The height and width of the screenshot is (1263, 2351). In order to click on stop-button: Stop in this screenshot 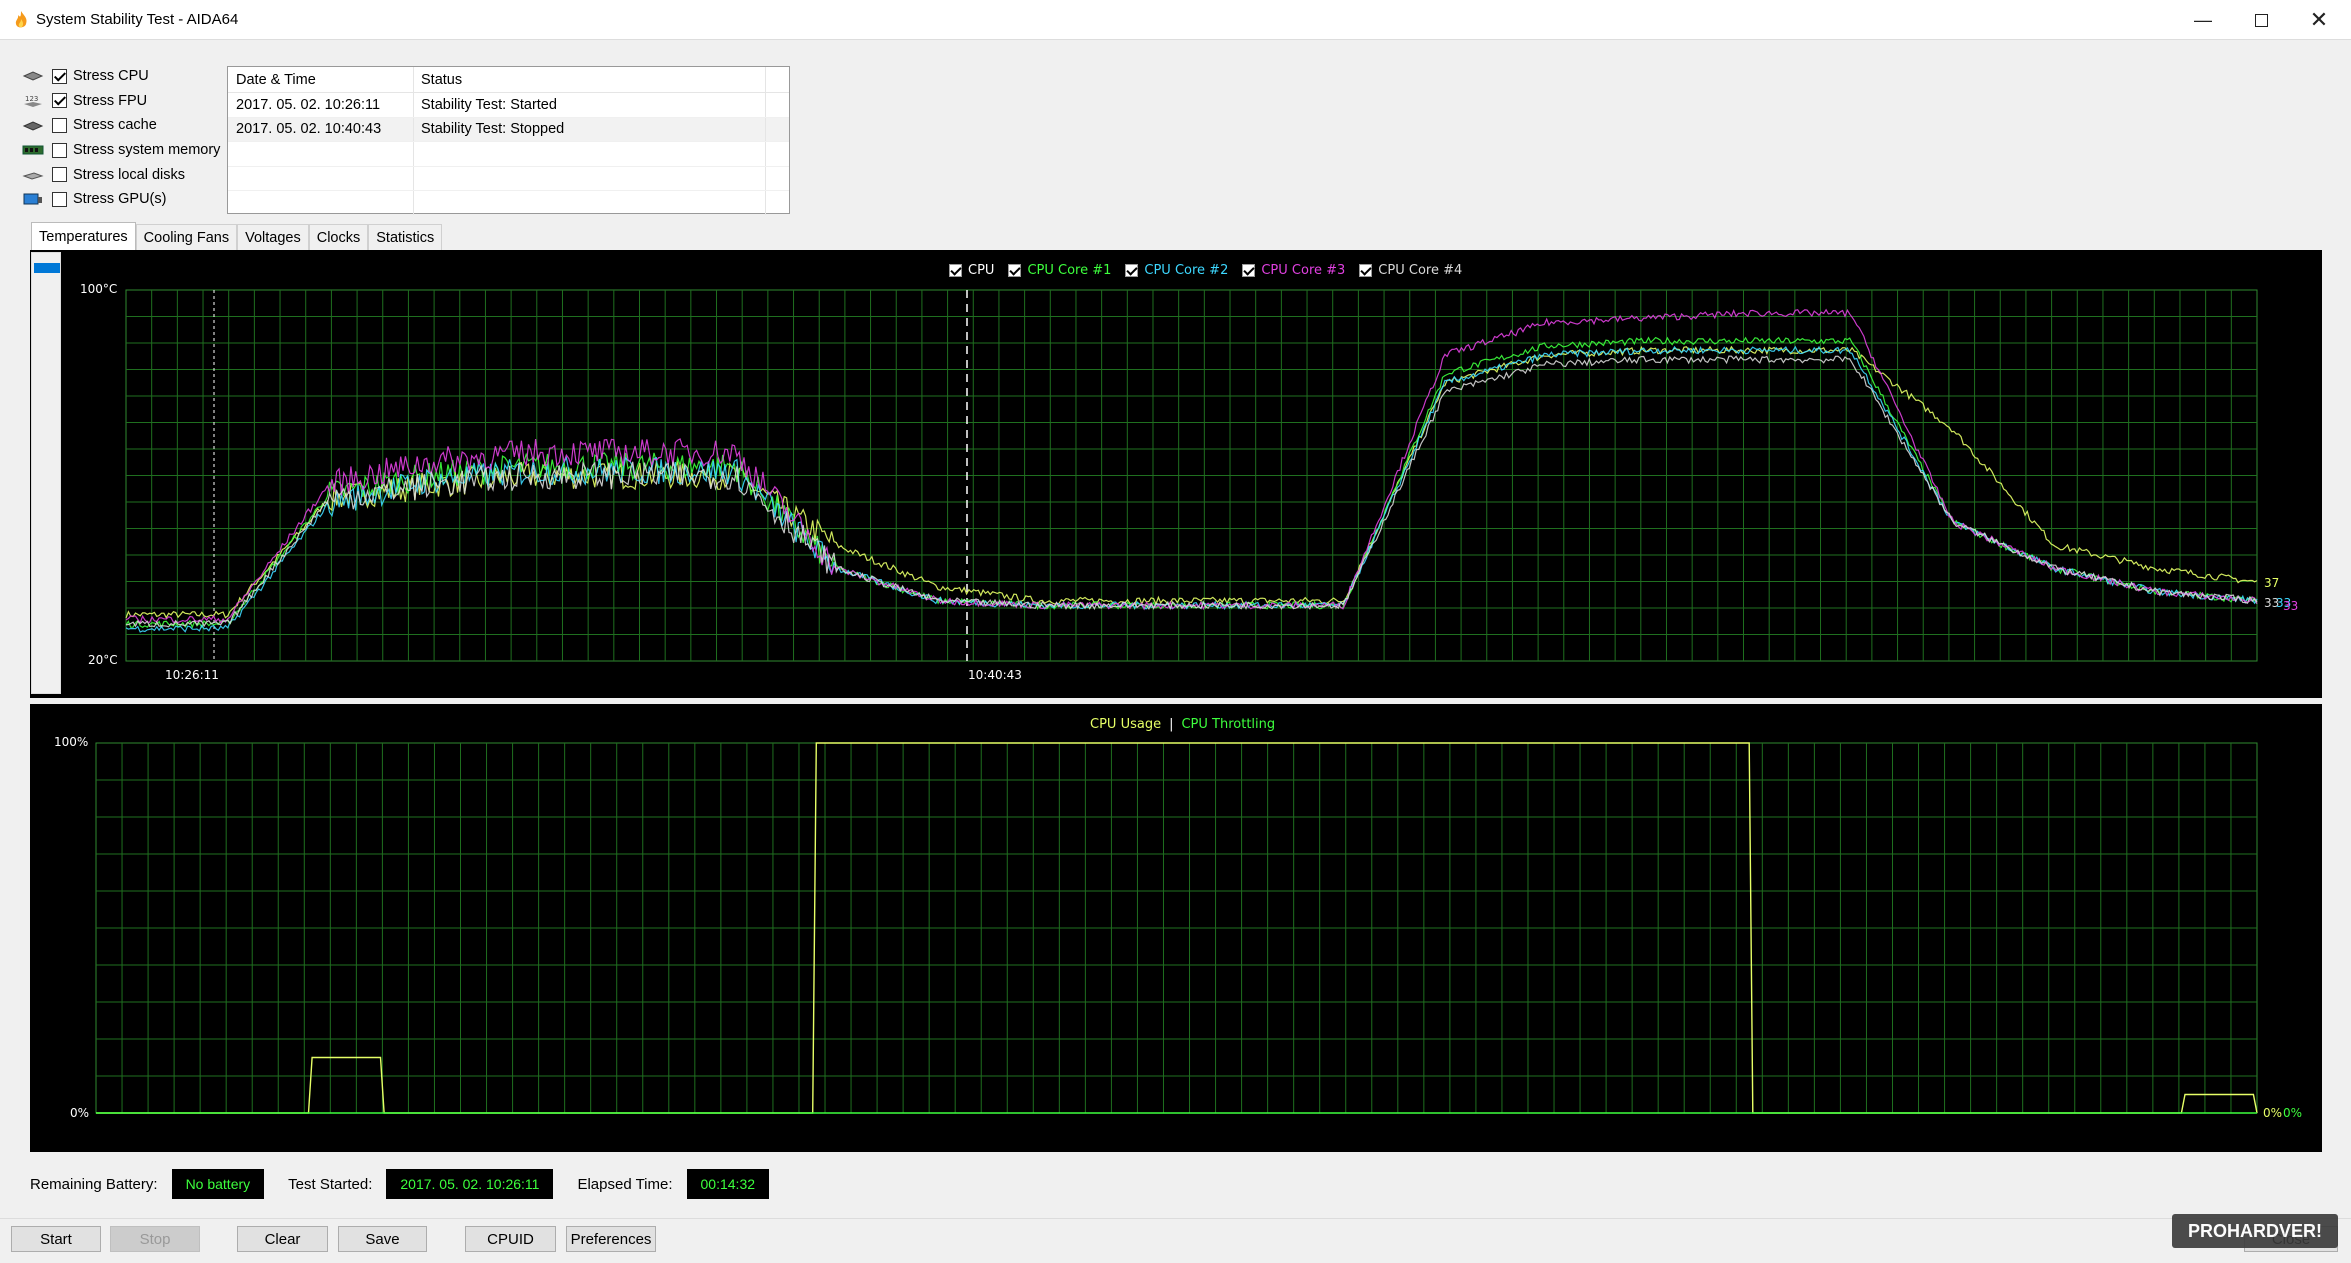, I will do `click(155, 1239)`.